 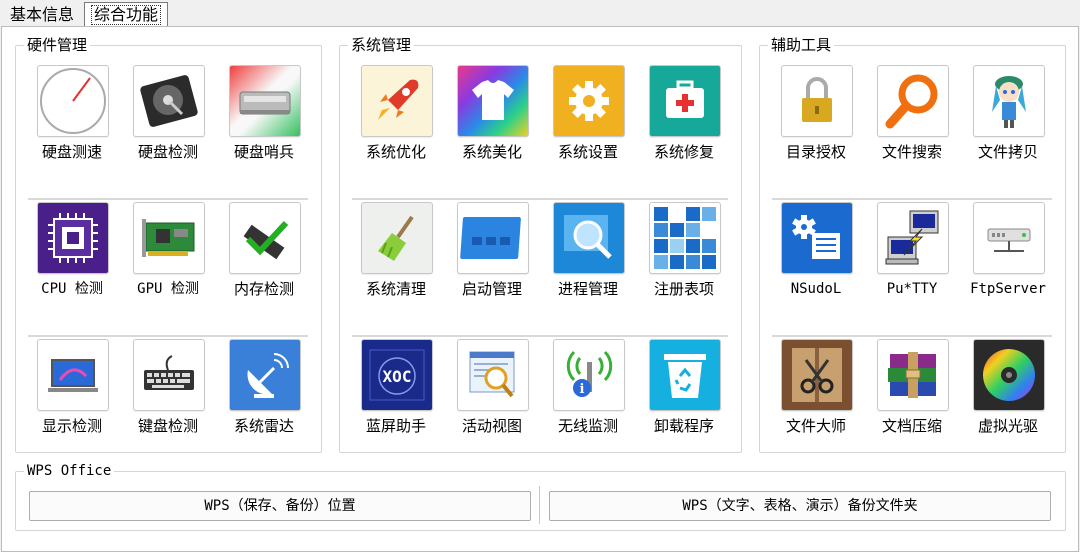 I want to click on monitor-icon, so click(x=73, y=375).